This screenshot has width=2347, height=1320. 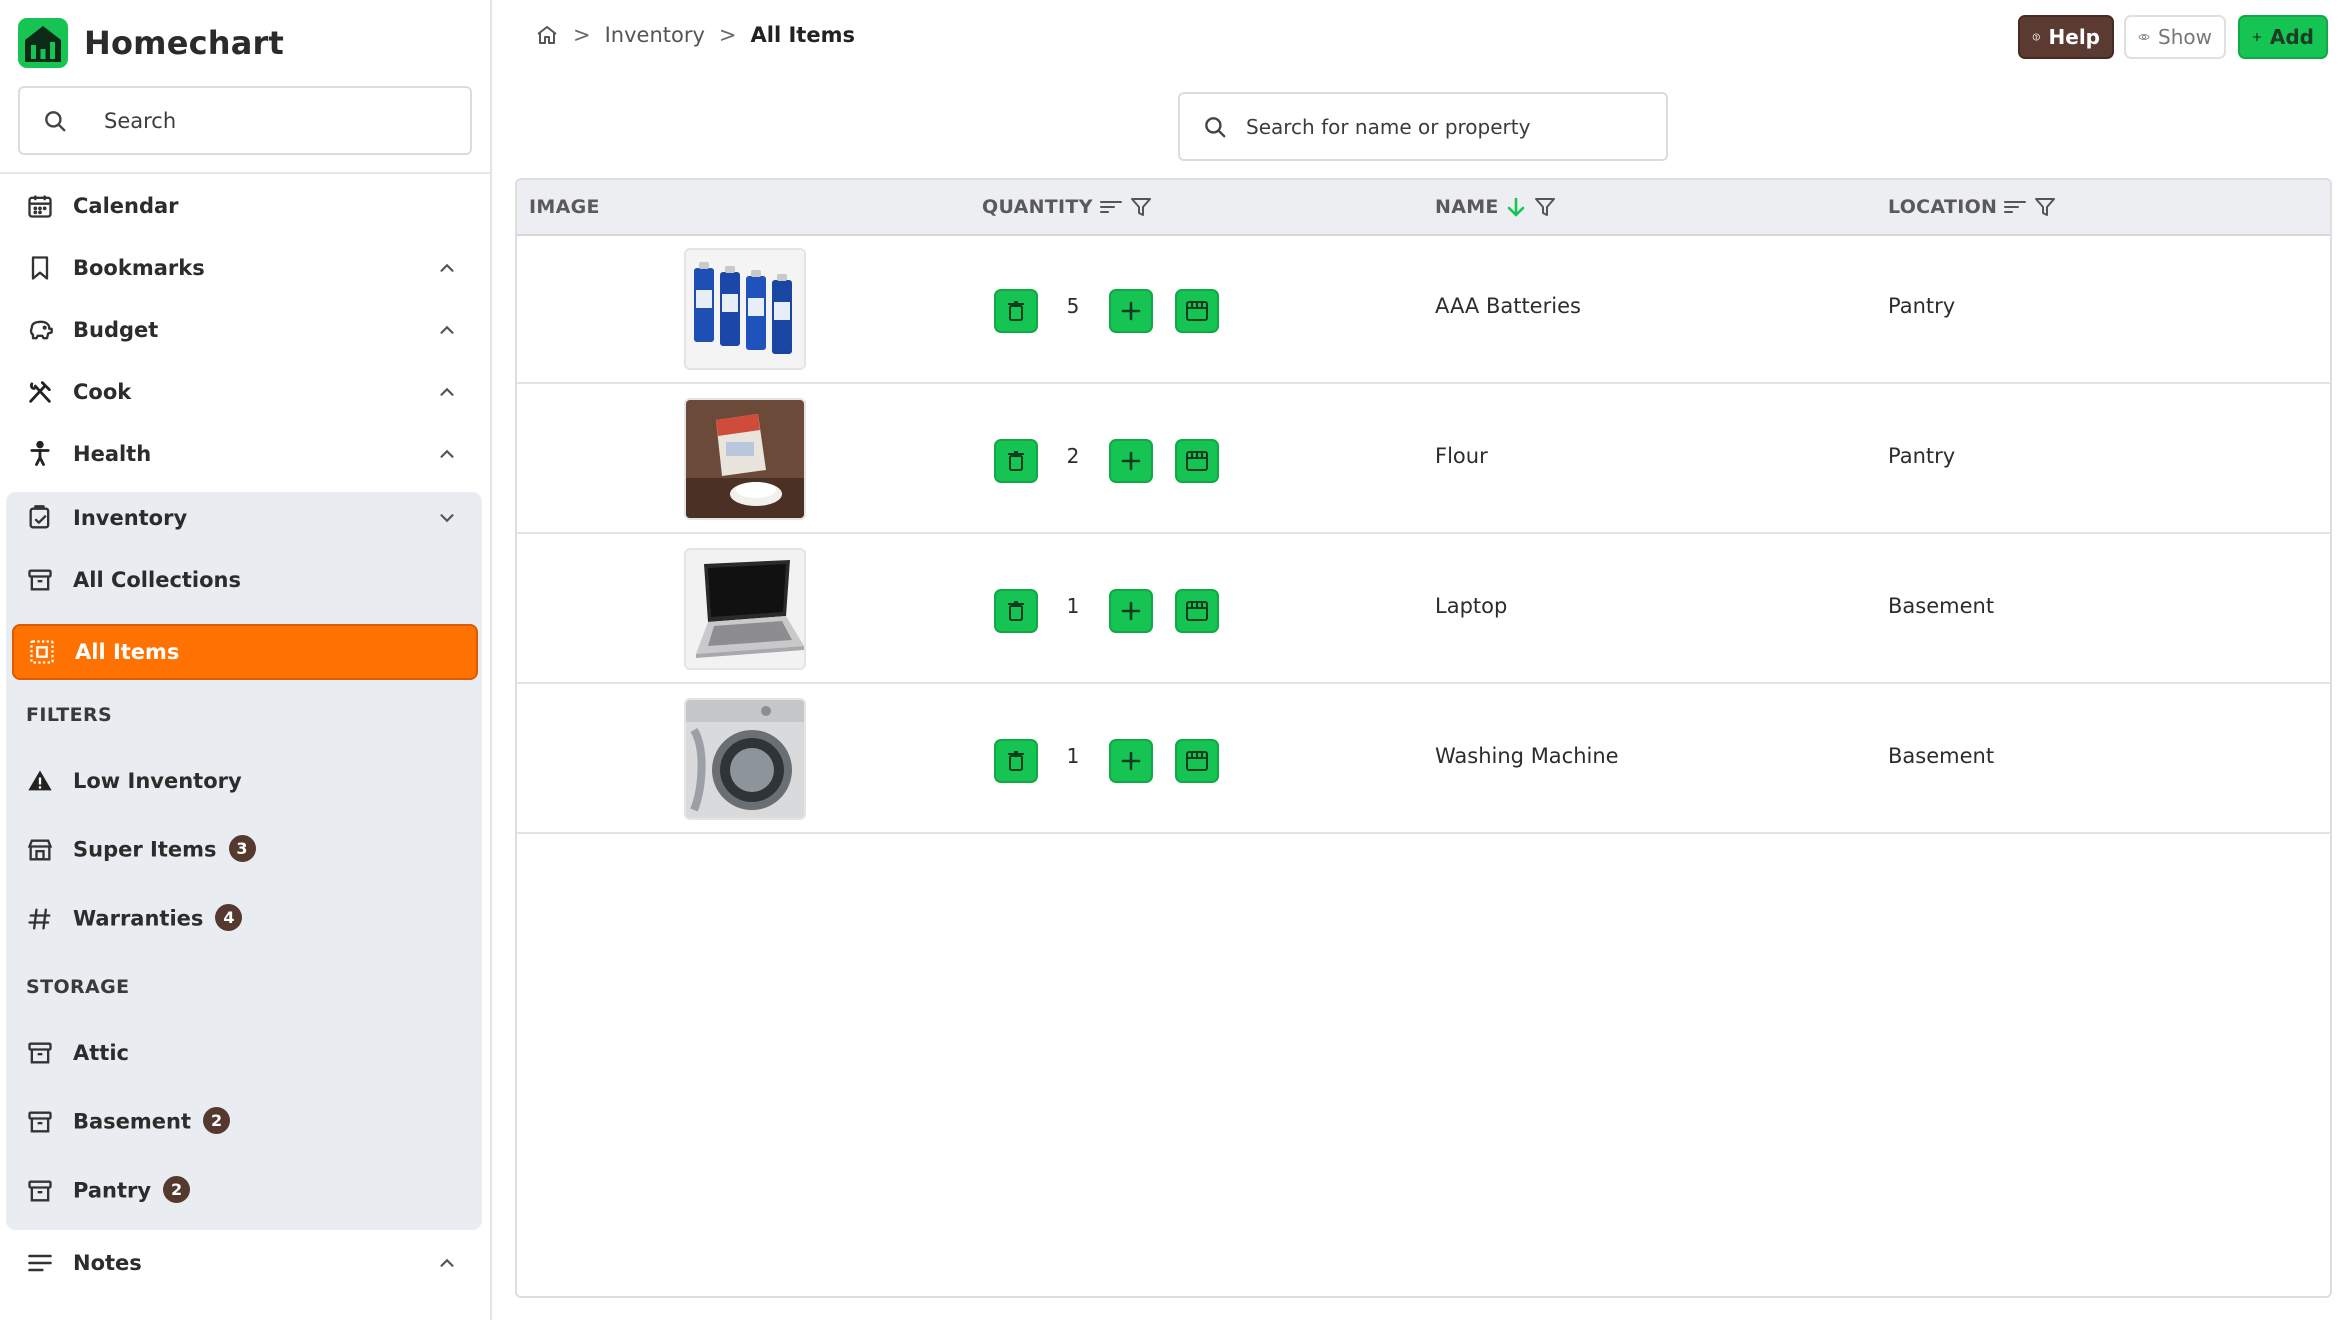 What do you see at coordinates (1423, 760) in the screenshot?
I see `table-row: 1 Washing Machine Basement` at bounding box center [1423, 760].